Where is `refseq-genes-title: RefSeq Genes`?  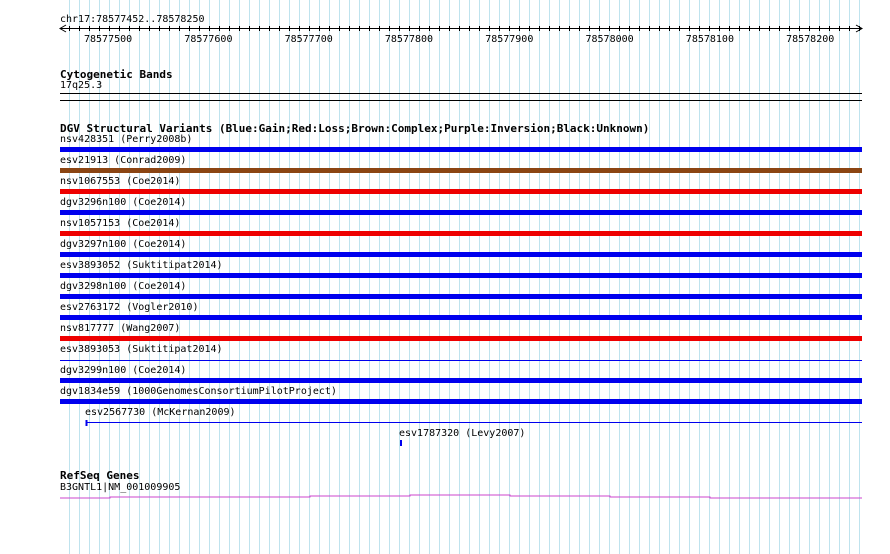
refseq-genes-title: RefSeq Genes is located at coordinates (100, 475).